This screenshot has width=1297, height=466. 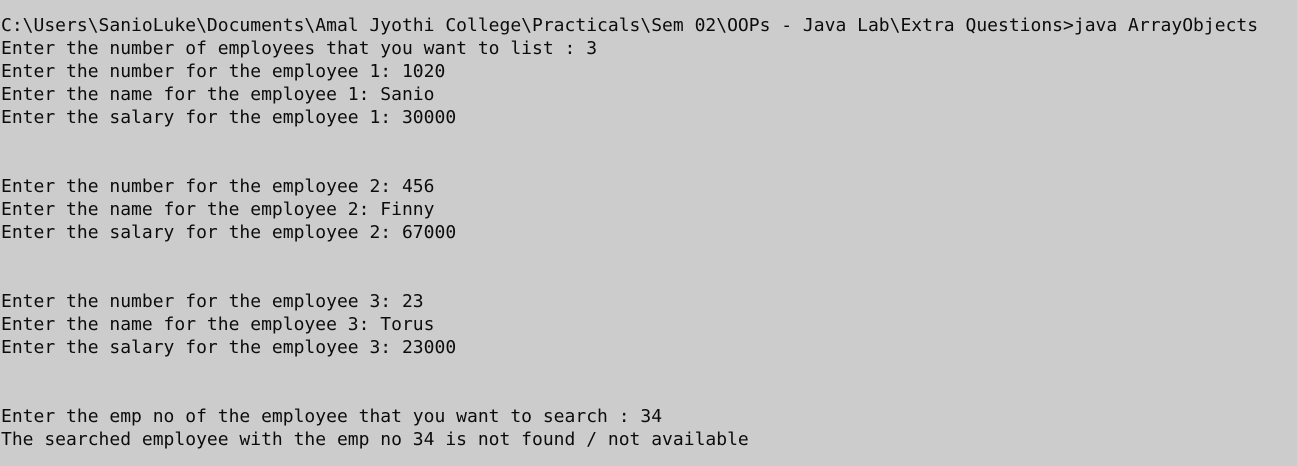 I want to click on output-line: Enter the number for the employee 3: 23, so click(x=212, y=301).